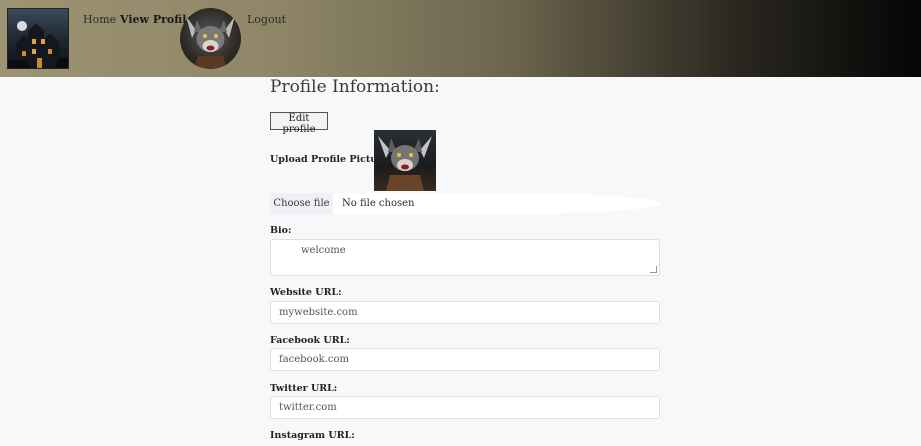 This screenshot has height=446, width=921. Describe the element at coordinates (99, 19) in the screenshot. I see `nav-home-link: Home` at that location.